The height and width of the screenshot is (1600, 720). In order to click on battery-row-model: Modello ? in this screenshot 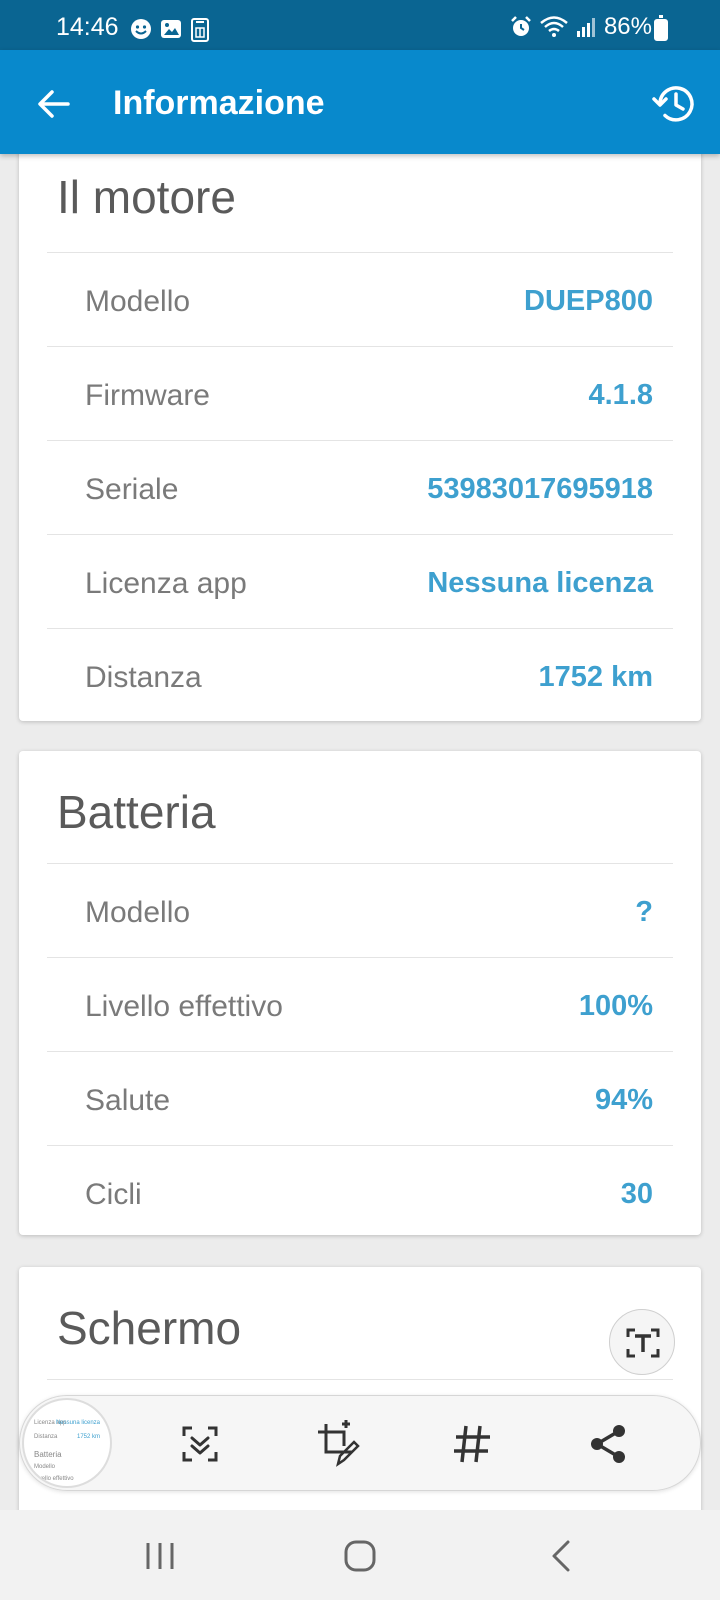, I will do `click(360, 910)`.